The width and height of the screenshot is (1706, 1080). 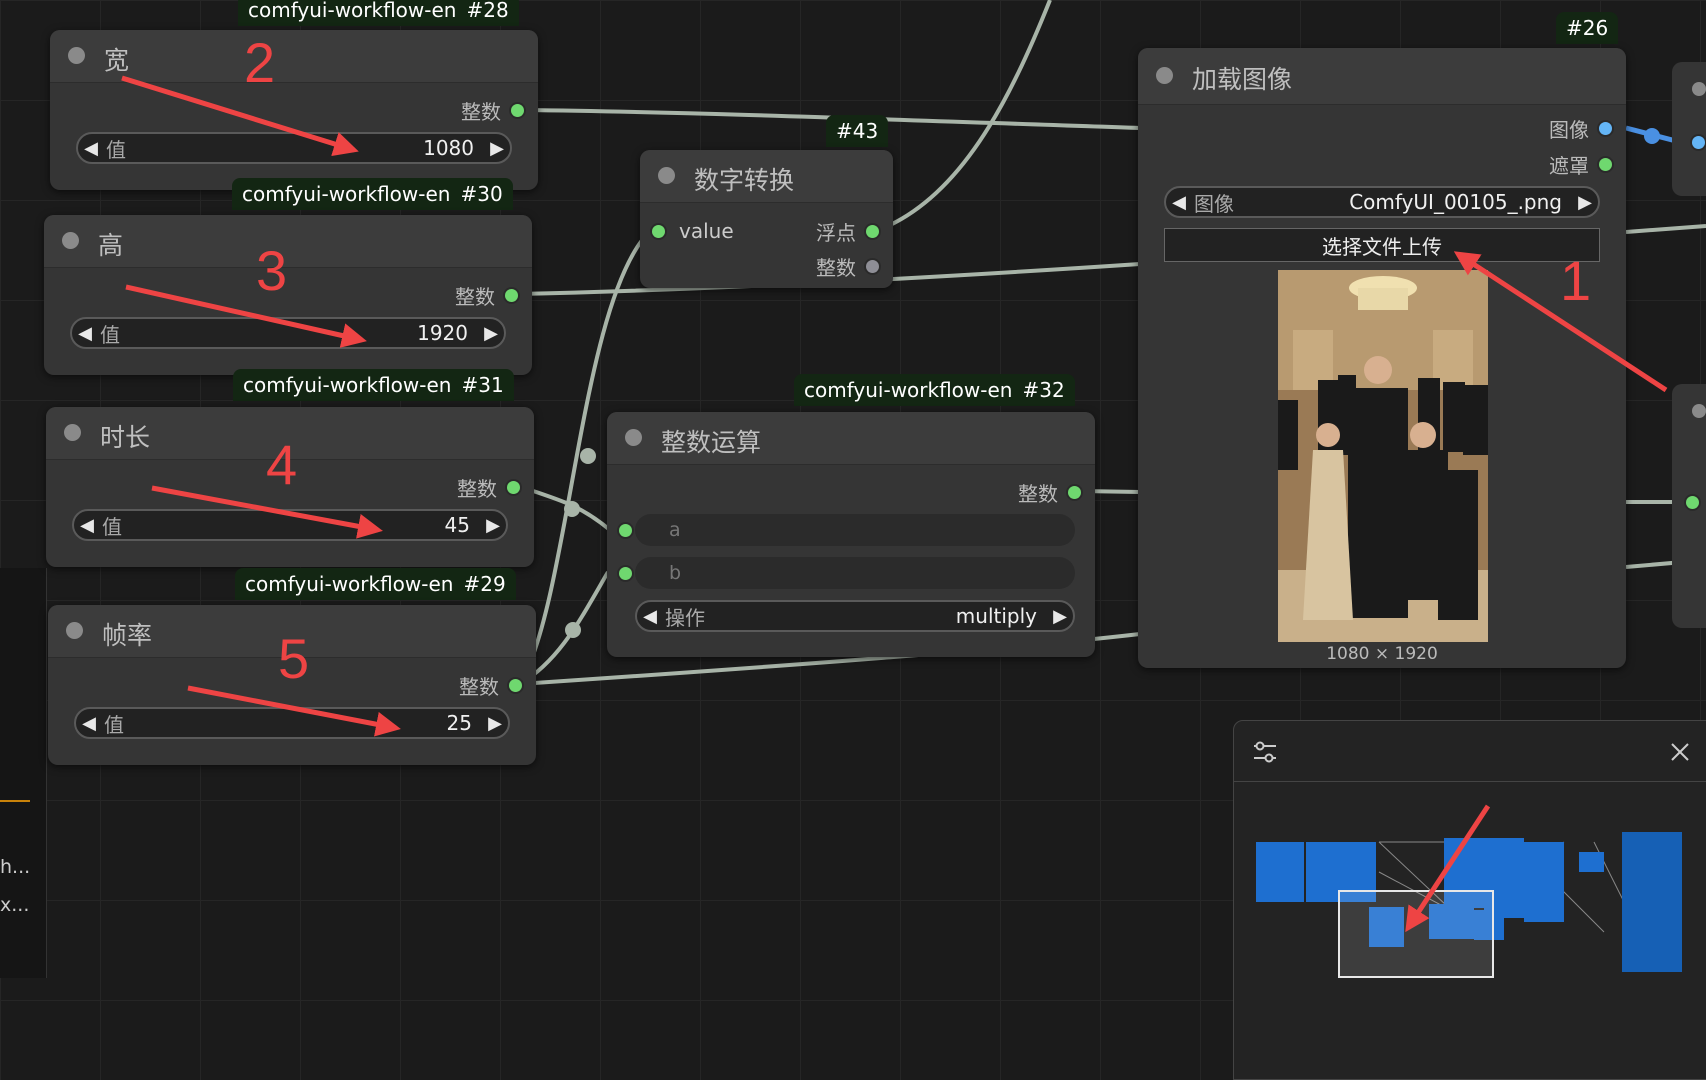 I want to click on output-float: 浮点, so click(x=847, y=232).